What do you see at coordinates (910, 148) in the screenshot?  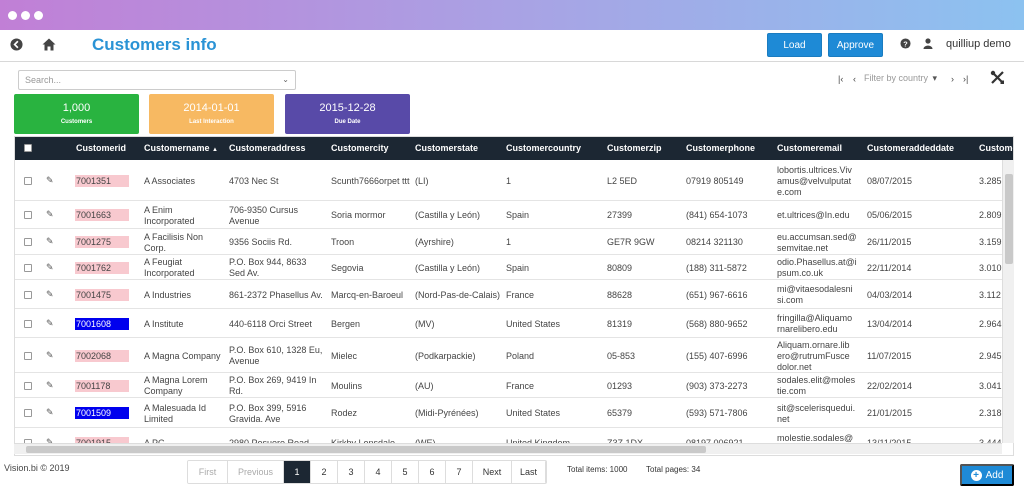 I see `col-customeraddeddate: Customeraddeddate` at bounding box center [910, 148].